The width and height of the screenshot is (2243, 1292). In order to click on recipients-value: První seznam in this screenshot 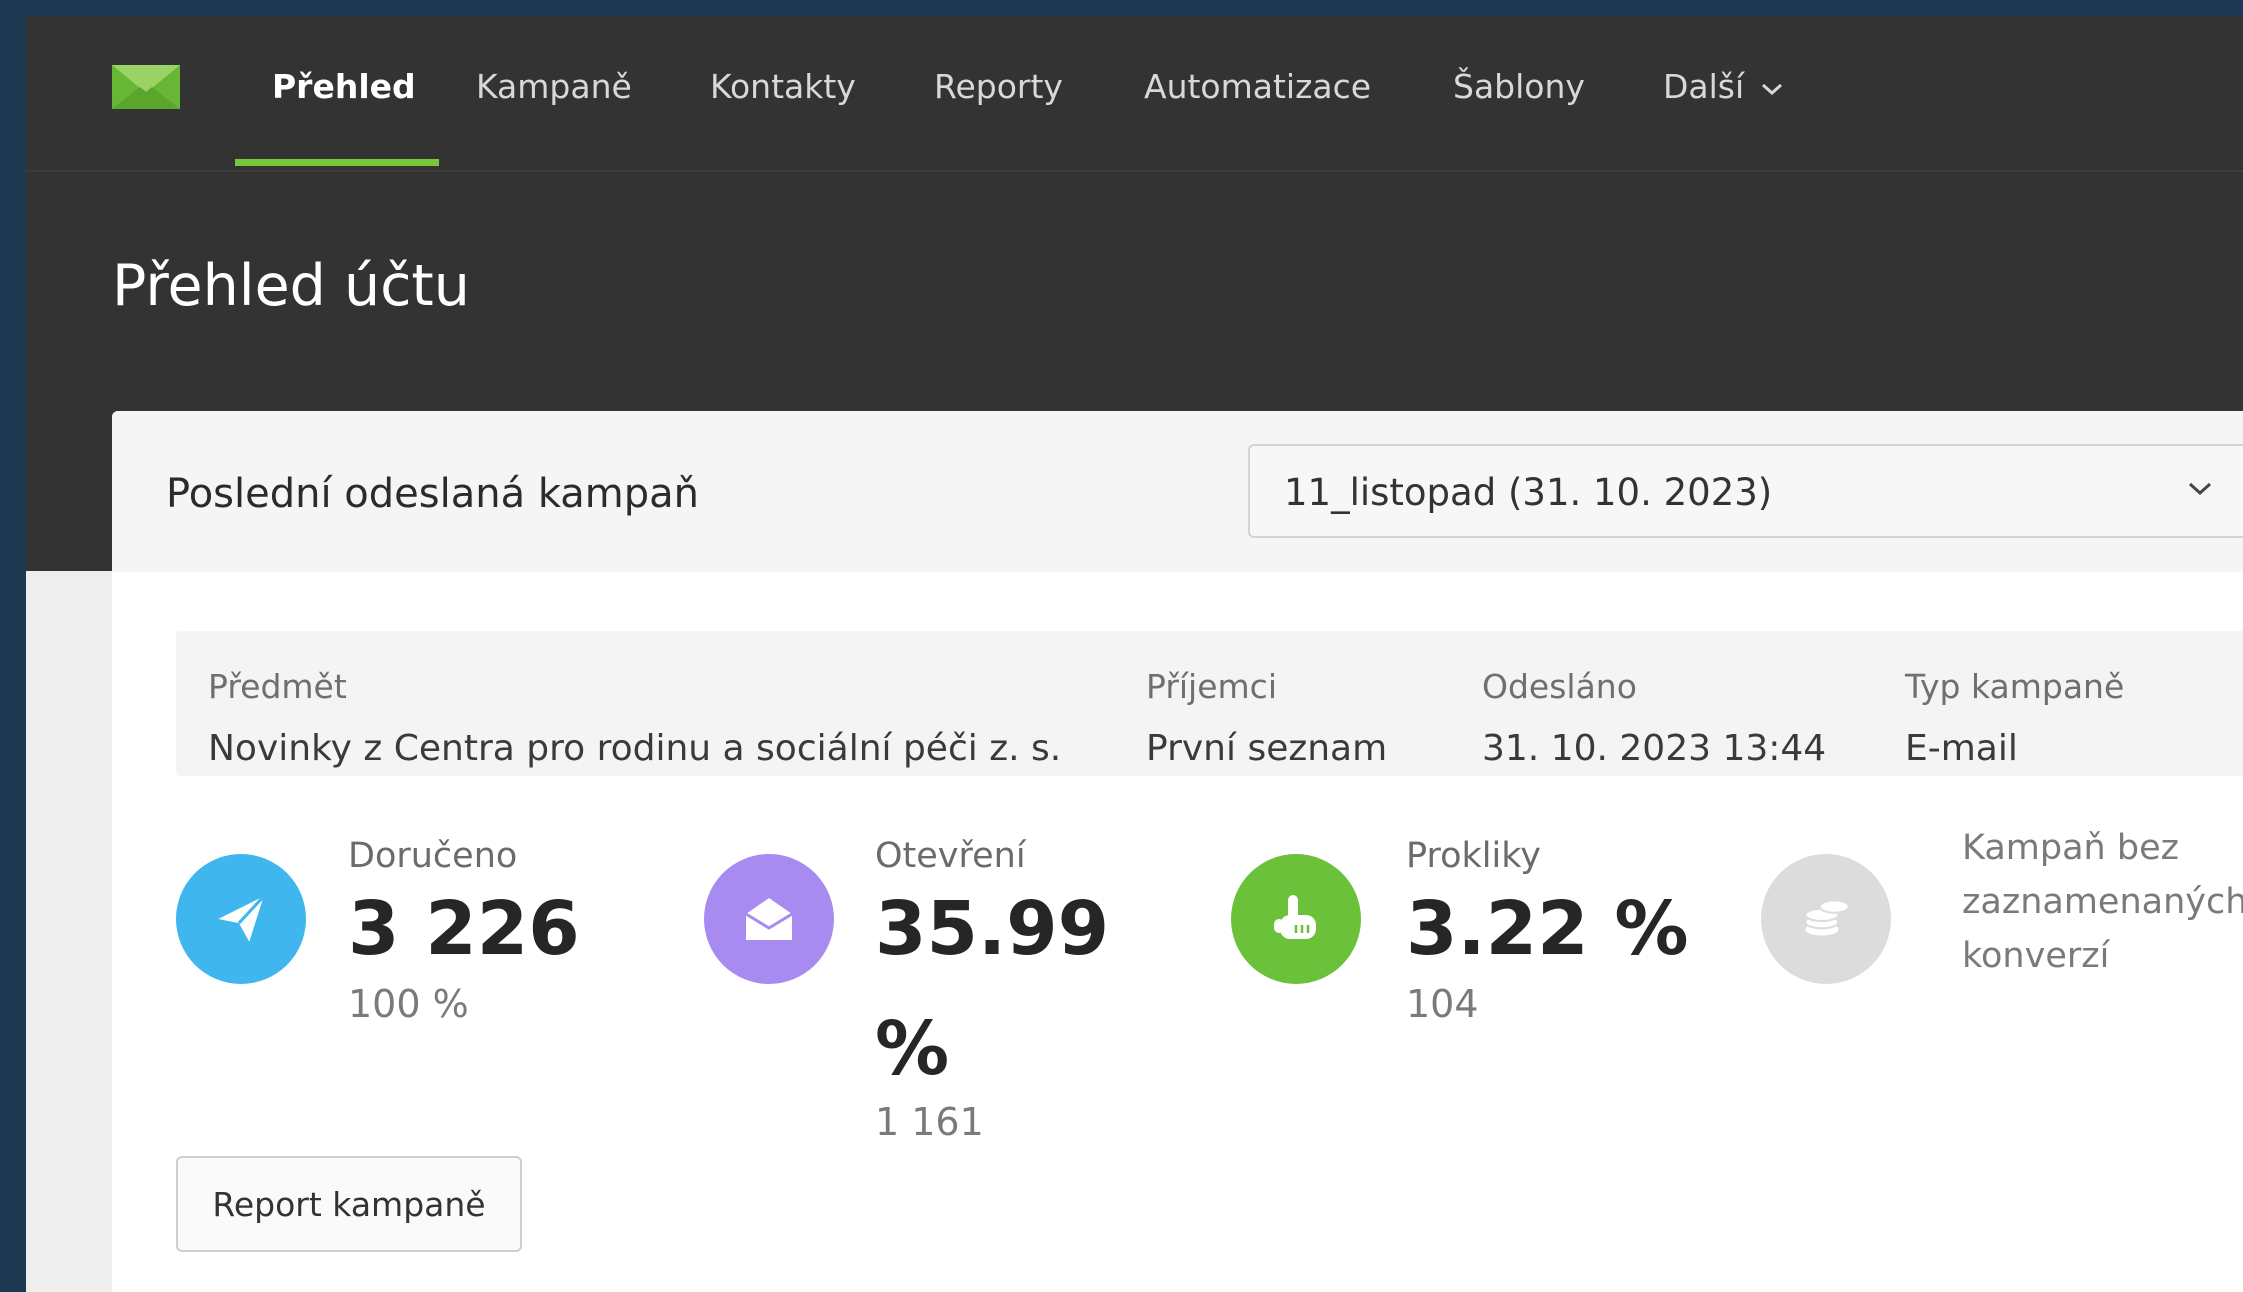, I will do `click(1267, 748)`.